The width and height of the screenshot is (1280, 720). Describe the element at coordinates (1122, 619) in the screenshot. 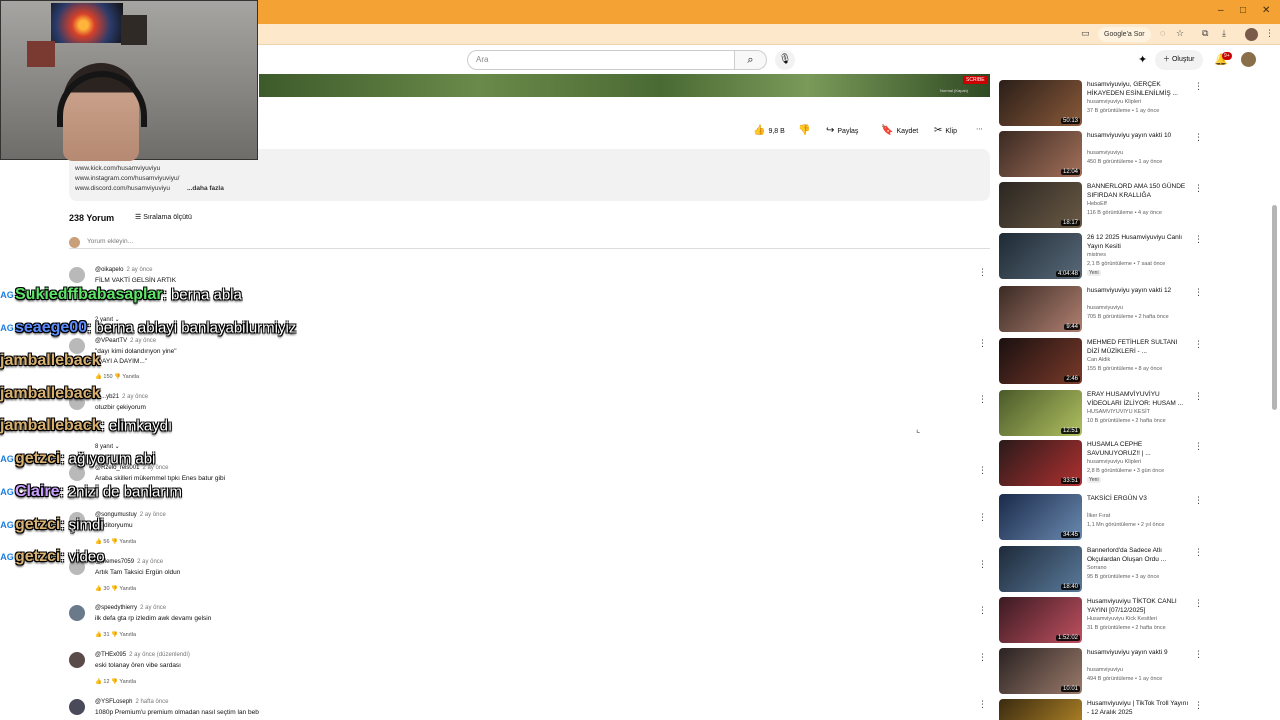

I see `channel-name: Husamviyuviyu Kick Kesitleri` at that location.